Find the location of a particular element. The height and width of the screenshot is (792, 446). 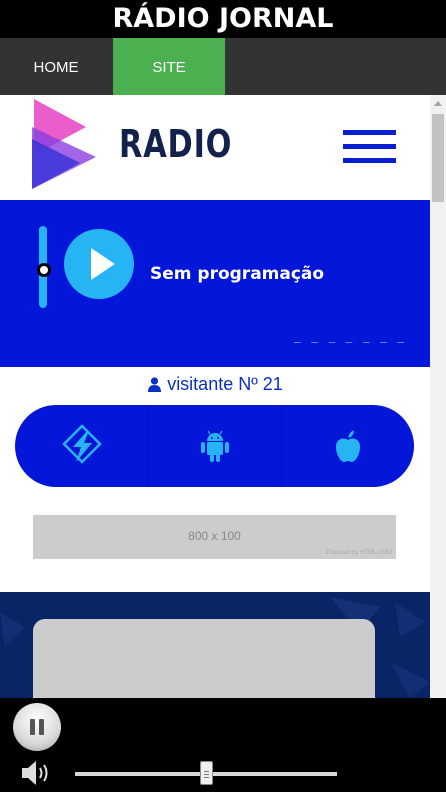

app-links-bar is located at coordinates (214, 446).